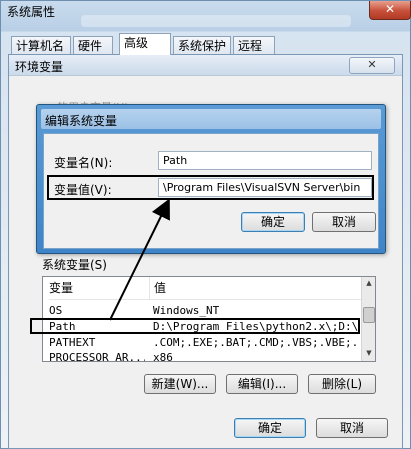 This screenshot has height=449, width=411. I want to click on footer-cancel-button: 取消, so click(352, 428).